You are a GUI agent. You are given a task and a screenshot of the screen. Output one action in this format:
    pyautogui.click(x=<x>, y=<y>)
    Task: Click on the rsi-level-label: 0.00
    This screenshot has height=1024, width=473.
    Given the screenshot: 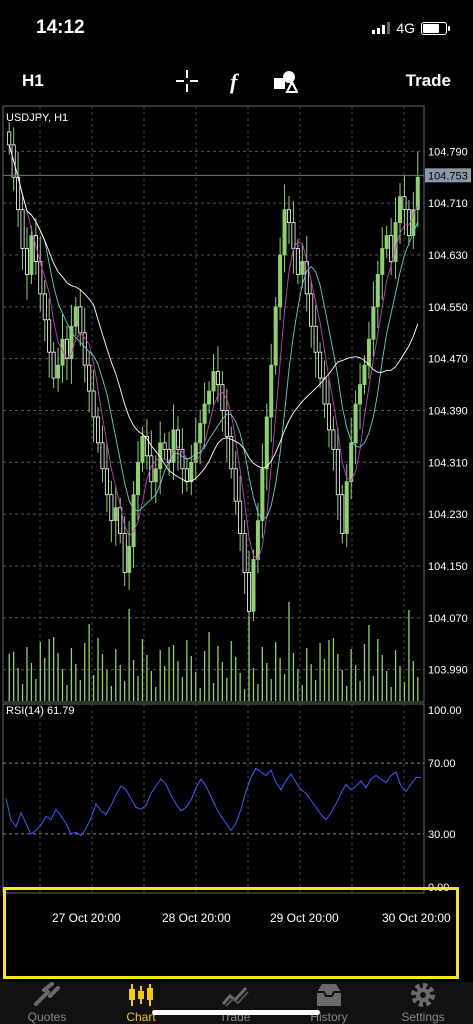 What is the action you would take?
    pyautogui.click(x=438, y=888)
    